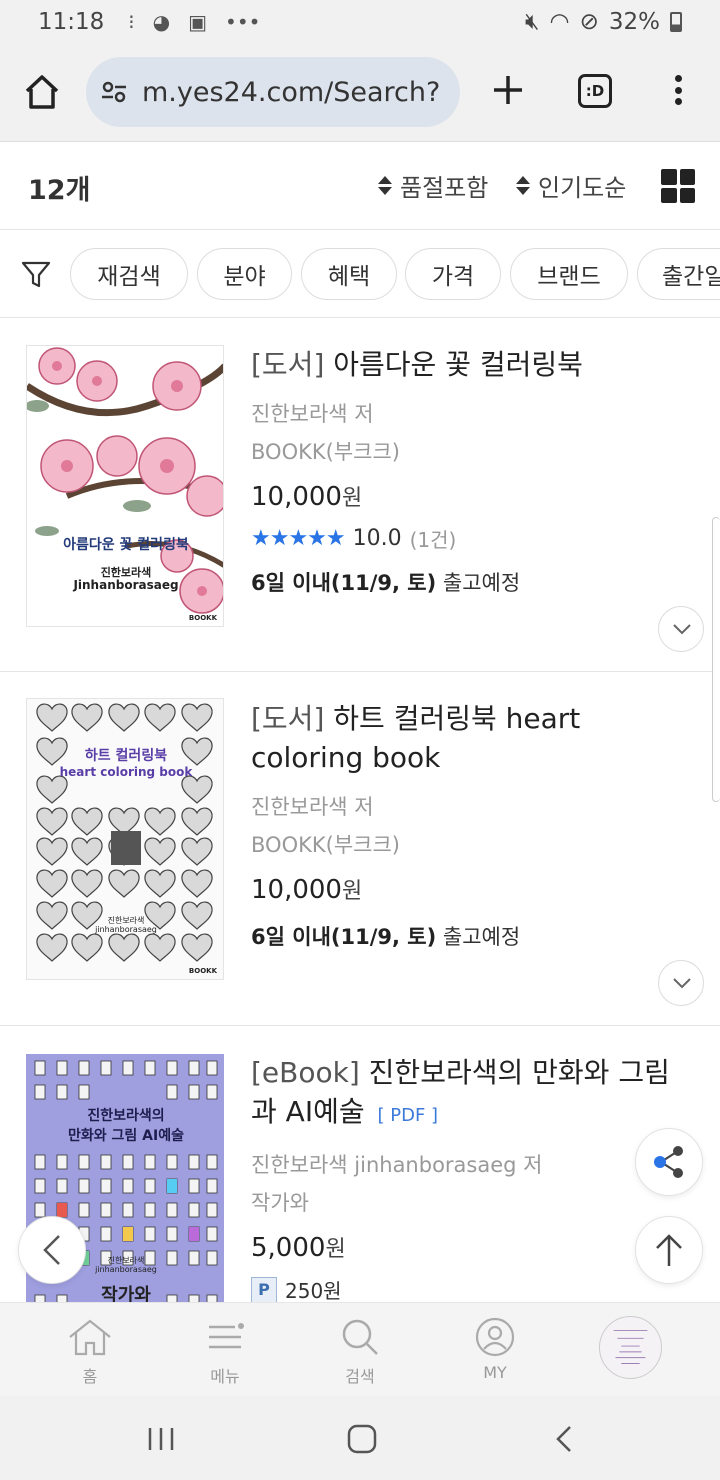 The width and height of the screenshot is (720, 1480). I want to click on nav-my: MY, so click(495, 1349).